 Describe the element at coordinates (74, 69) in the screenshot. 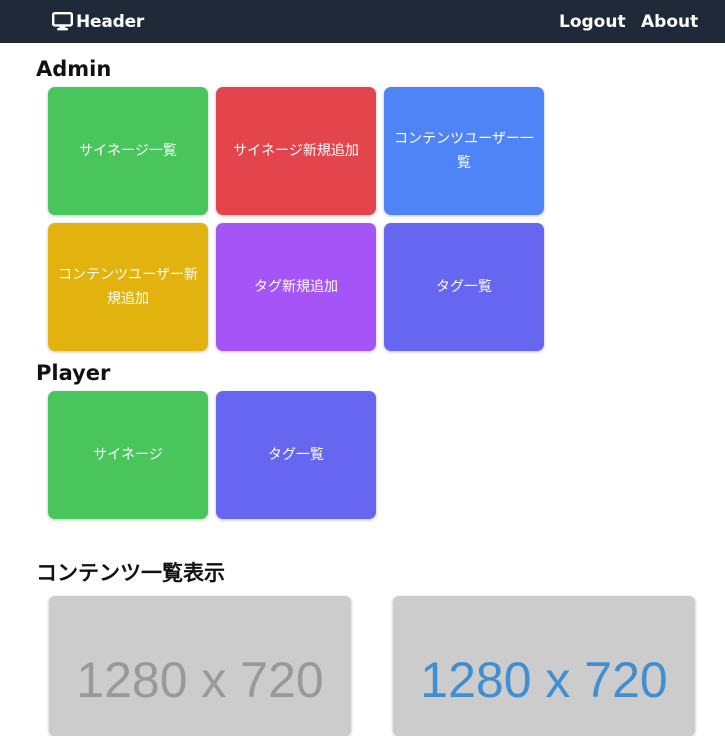

I see `admin-section-title: Admin` at that location.